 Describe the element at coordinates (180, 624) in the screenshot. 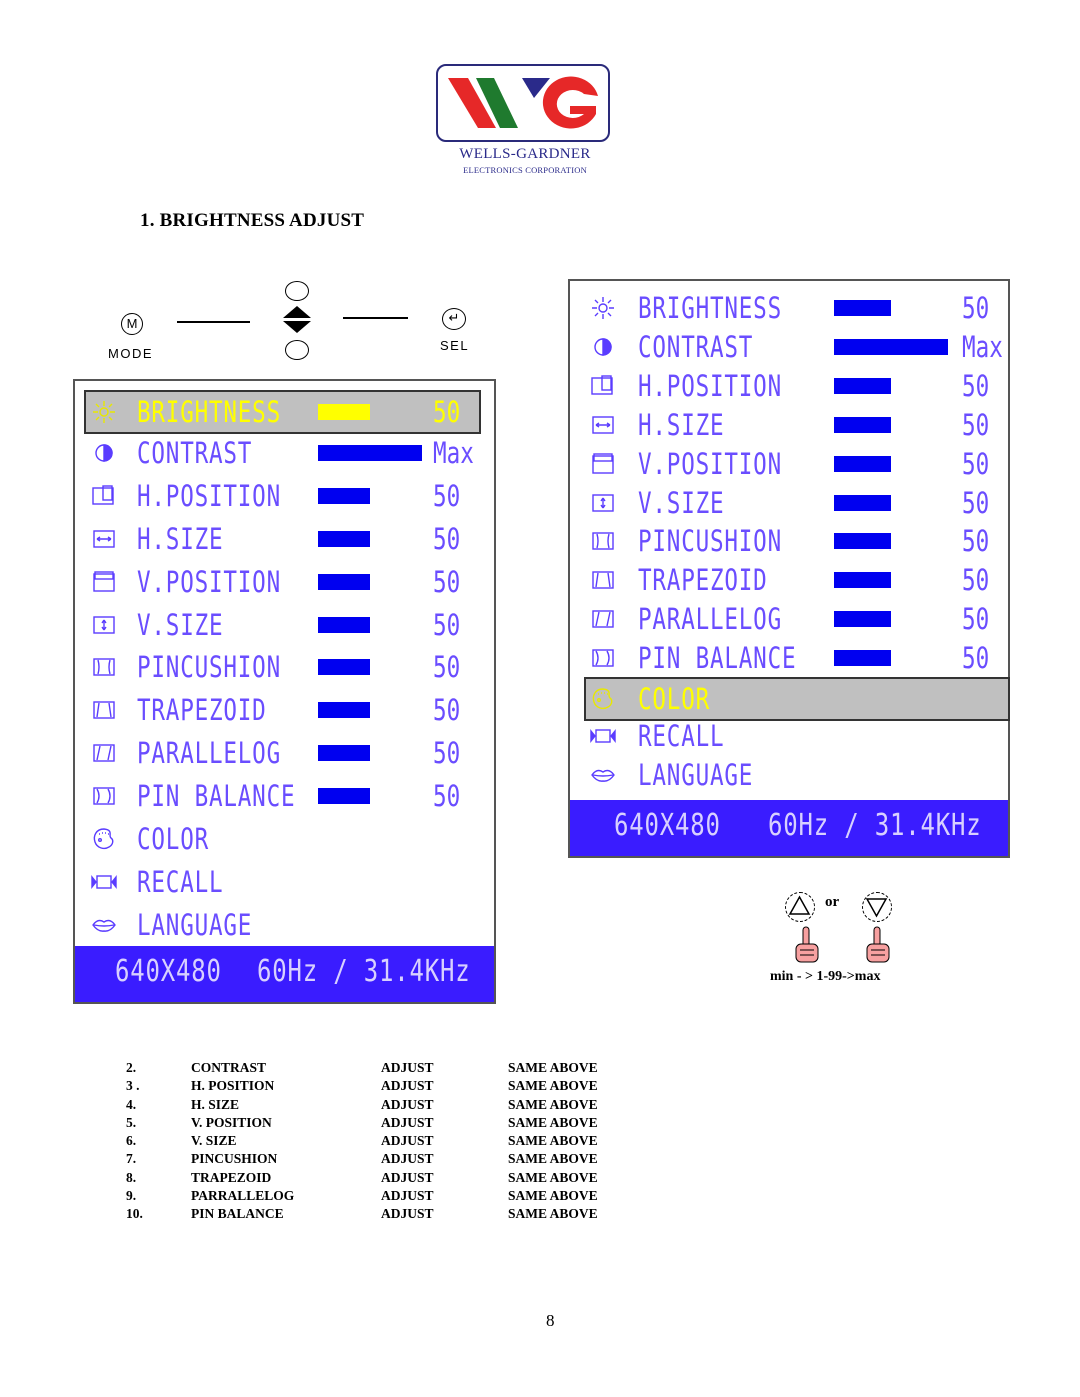

I see `osd-item-label: V.SIZE` at that location.